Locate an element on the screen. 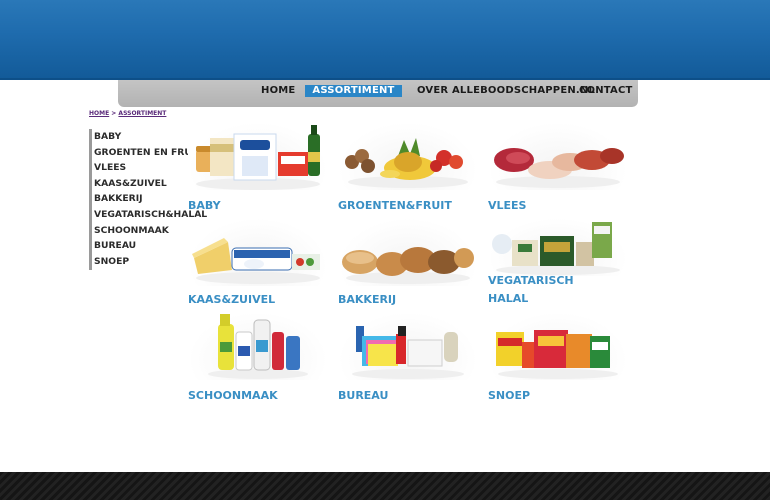  category-label-schoonmaak: SCHOONMAAK is located at coordinates (233, 395).